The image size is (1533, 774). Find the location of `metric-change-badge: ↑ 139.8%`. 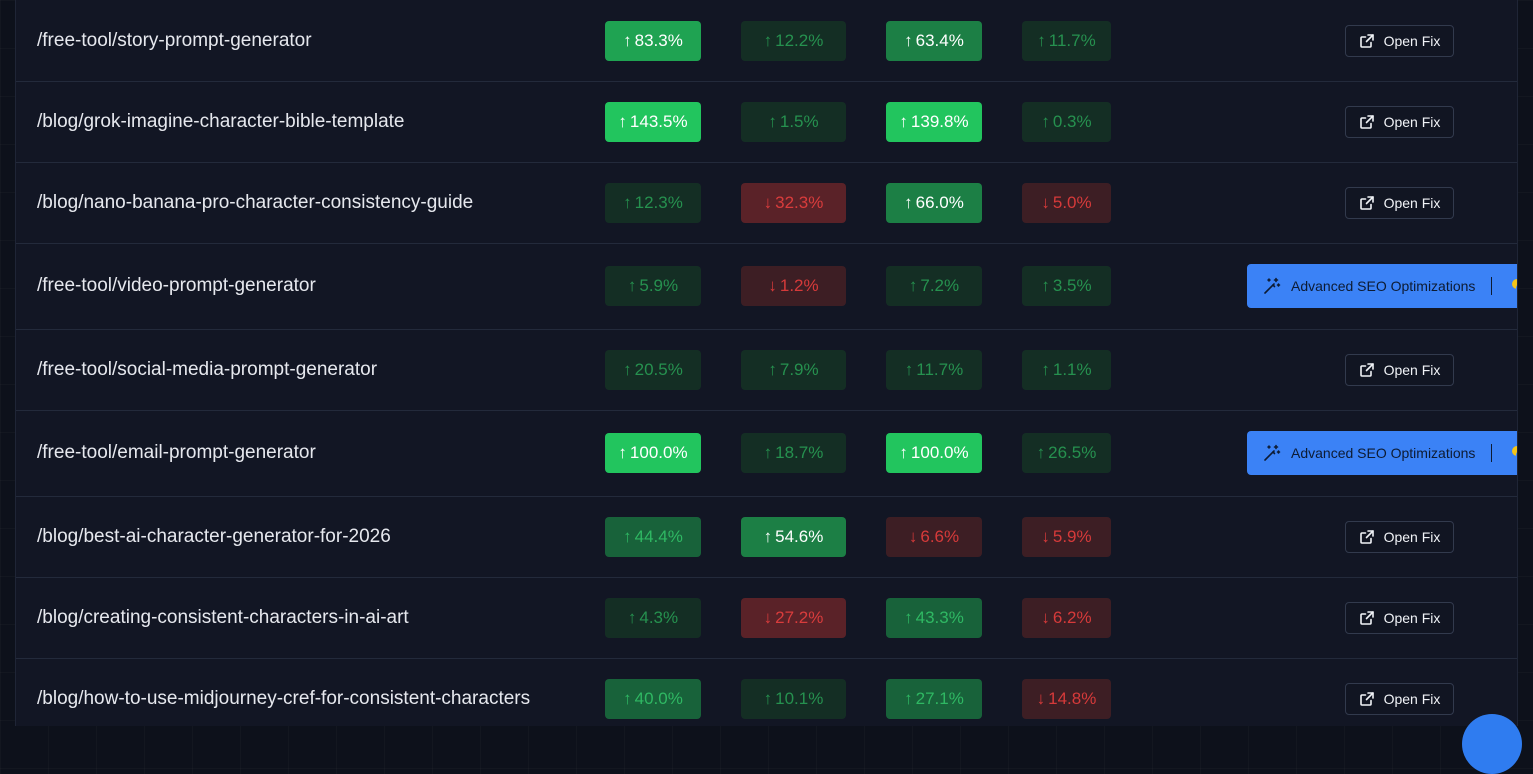

metric-change-badge: ↑ 139.8% is located at coordinates (934, 121).